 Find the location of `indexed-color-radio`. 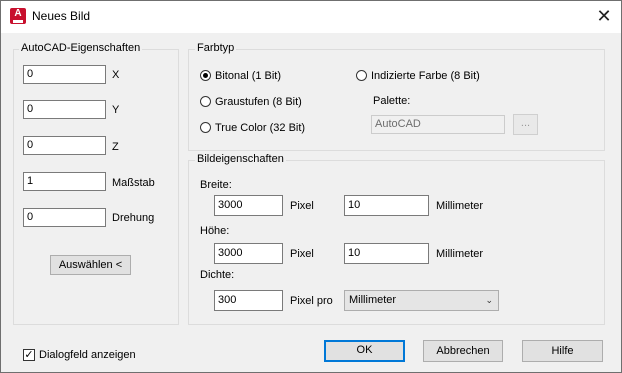

indexed-color-radio is located at coordinates (361, 75).